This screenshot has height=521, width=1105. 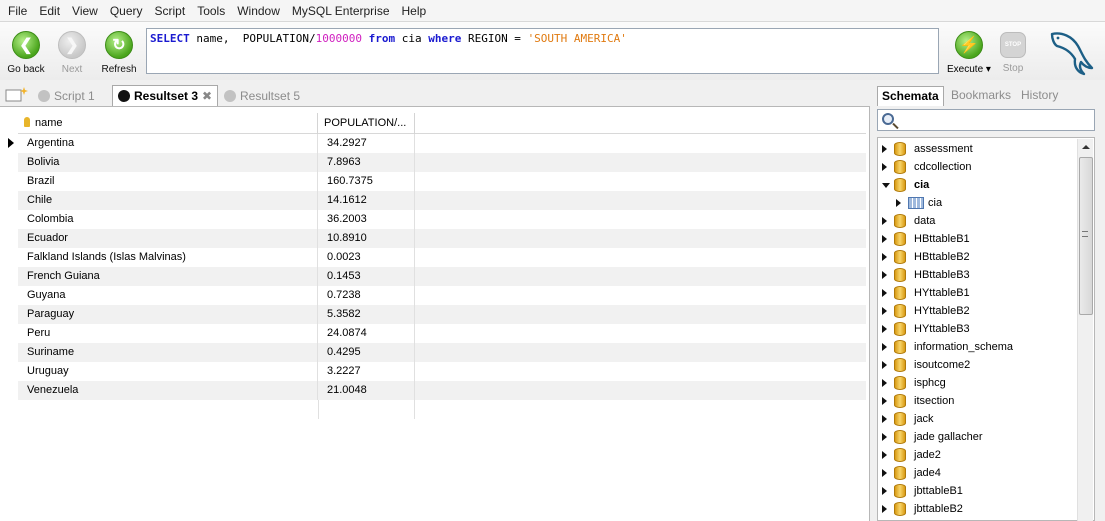 I want to click on table-row: Ecuador 10.8910, so click(x=442, y=238).